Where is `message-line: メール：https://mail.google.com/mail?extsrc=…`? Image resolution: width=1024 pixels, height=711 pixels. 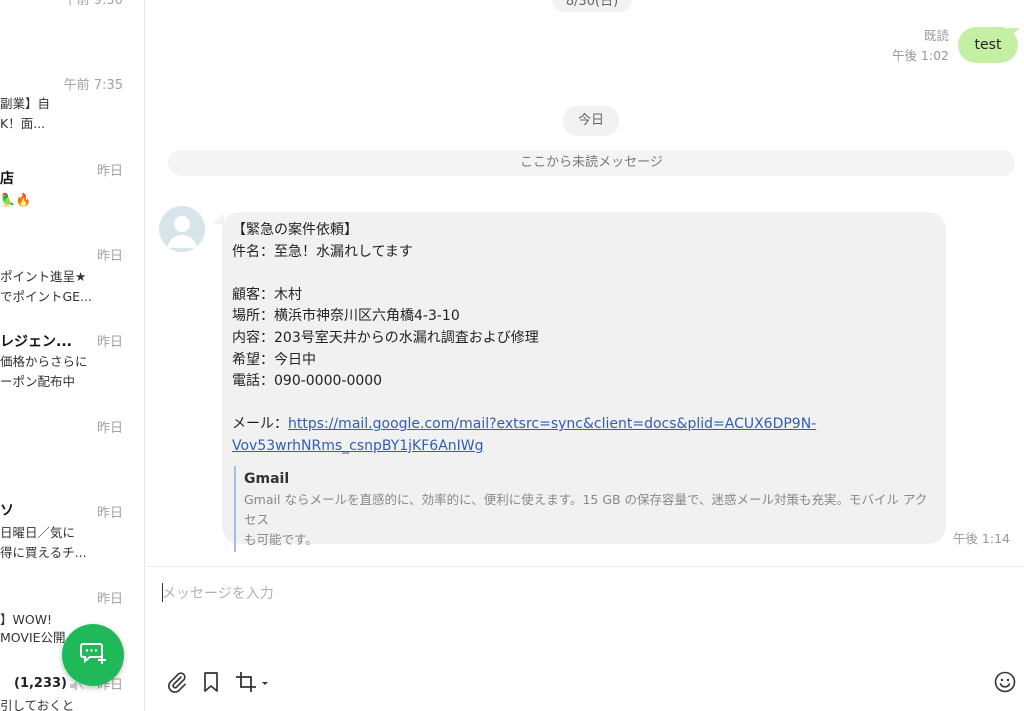
message-line: メール：https://mail.google.com/mail?extsrc=… is located at coordinates (584, 425).